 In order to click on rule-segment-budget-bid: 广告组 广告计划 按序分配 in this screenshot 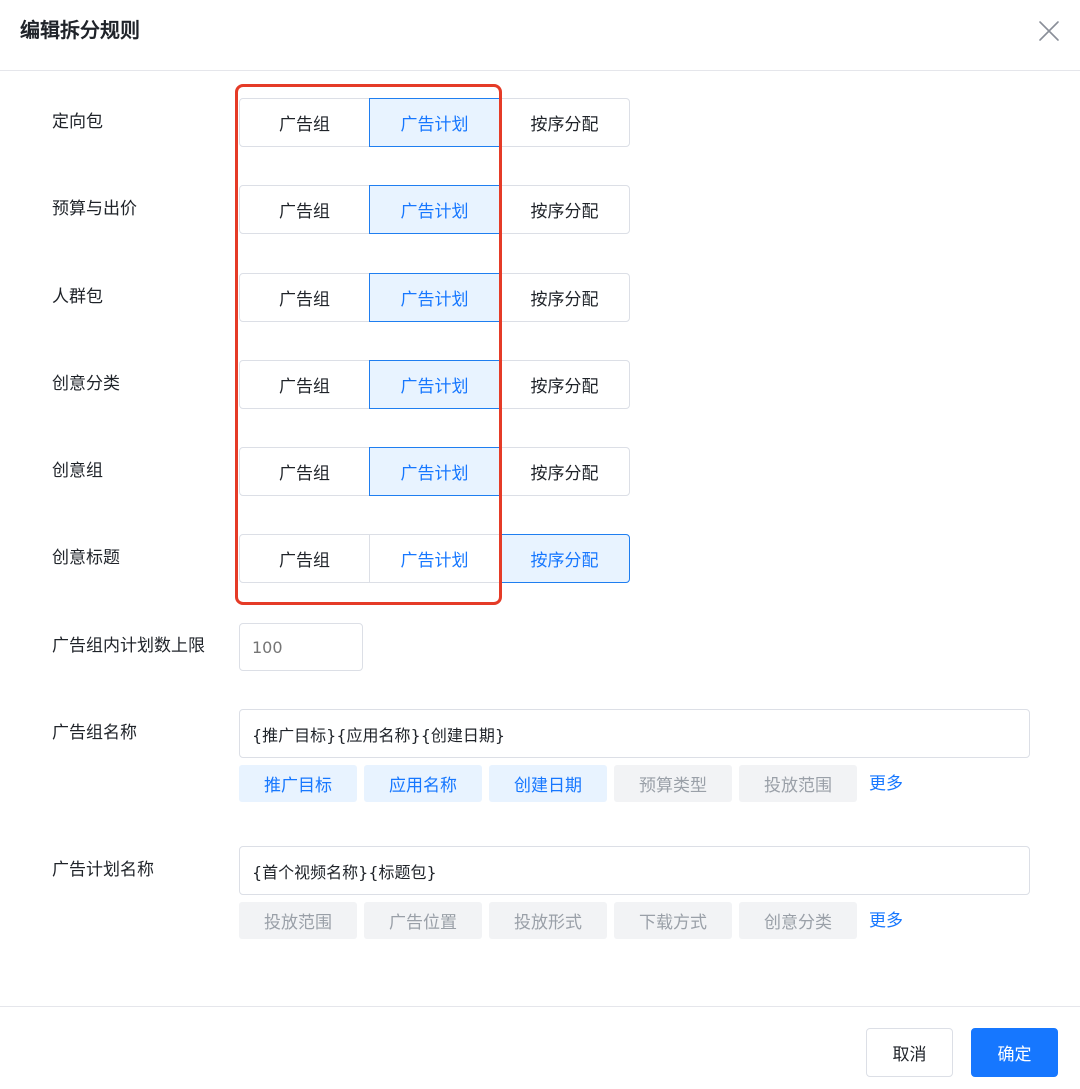, I will do `click(434, 209)`.